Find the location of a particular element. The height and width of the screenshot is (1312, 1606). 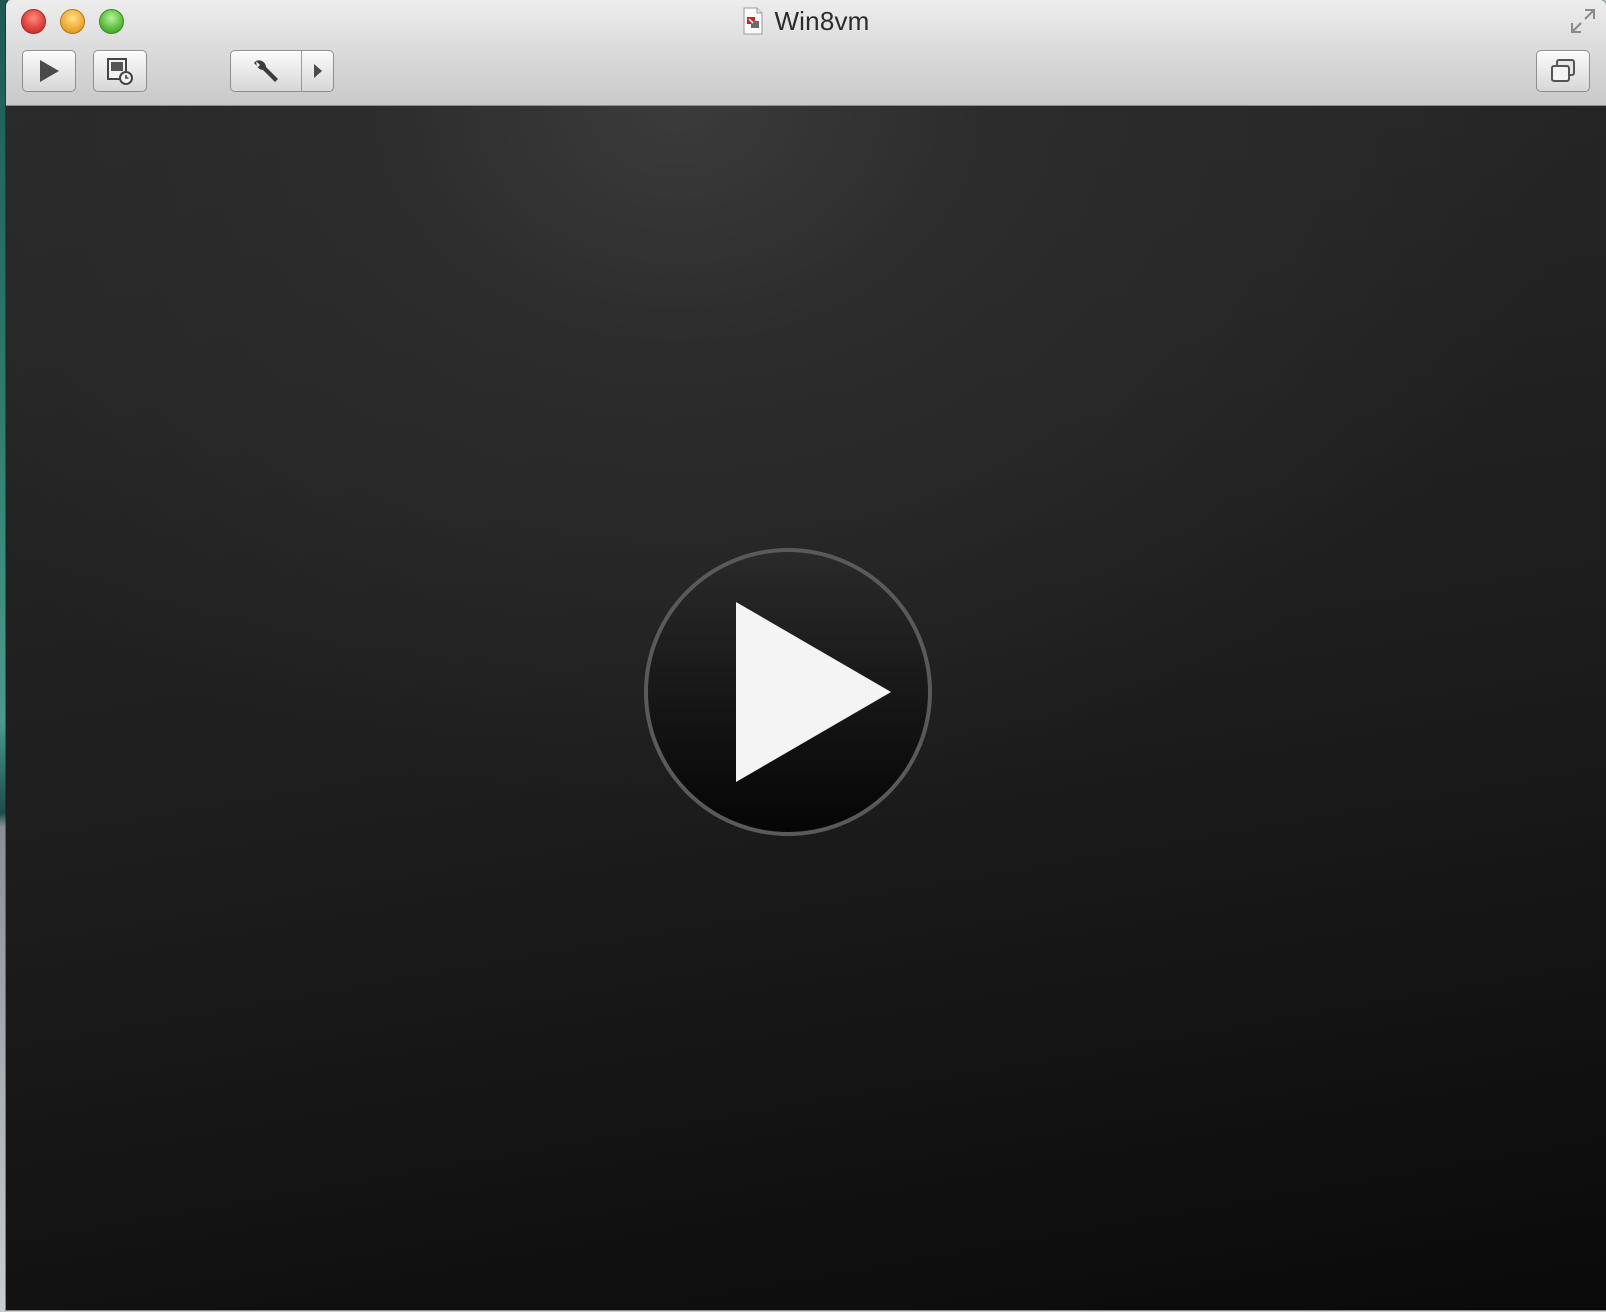

fullscreen-icon is located at coordinates (1583, 21).